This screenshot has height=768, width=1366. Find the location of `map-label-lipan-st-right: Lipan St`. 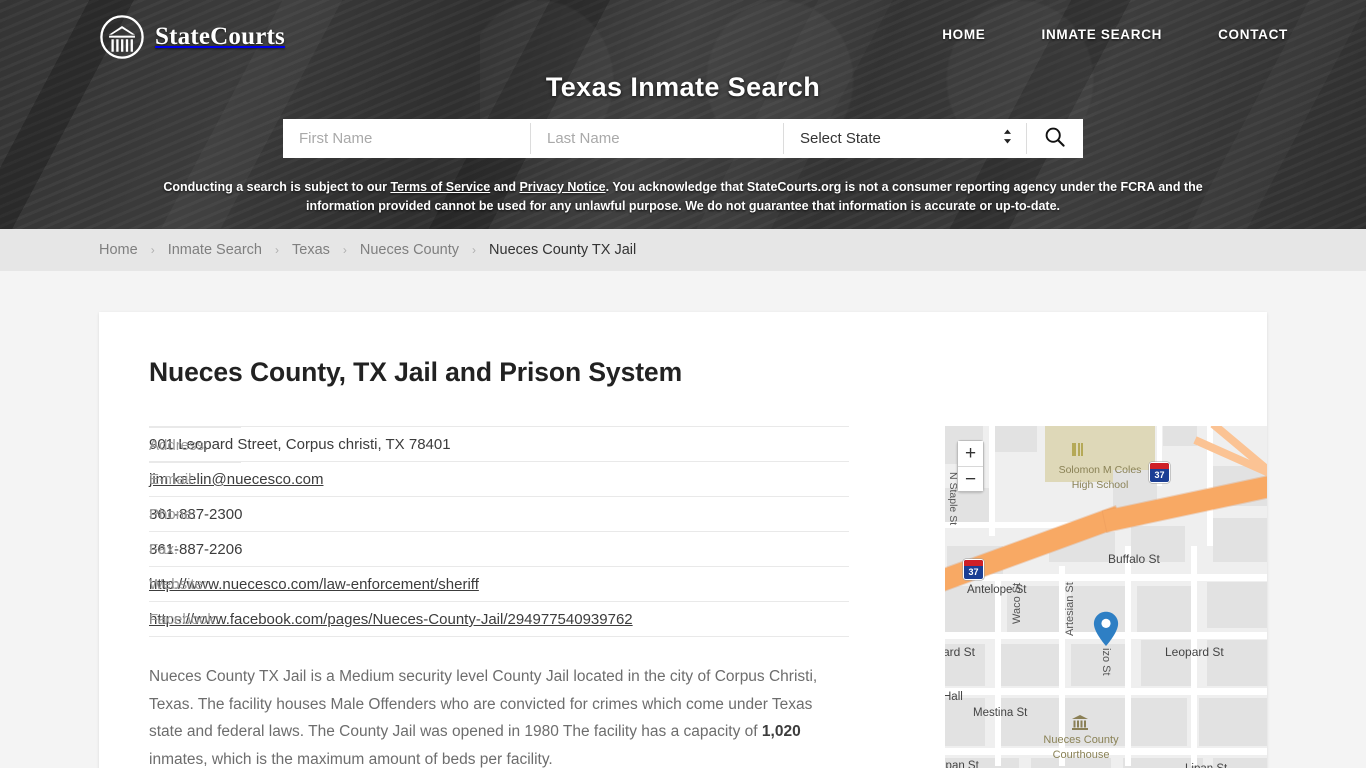

map-label-lipan-st-right: Lipan St is located at coordinates (1206, 765).